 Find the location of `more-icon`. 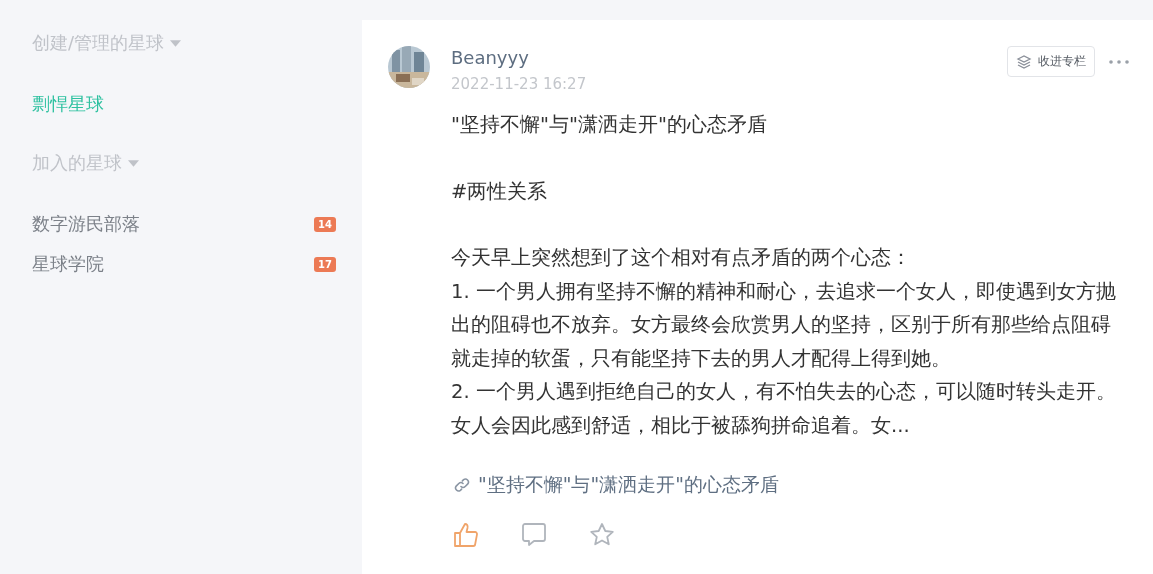

more-icon is located at coordinates (1119, 62).